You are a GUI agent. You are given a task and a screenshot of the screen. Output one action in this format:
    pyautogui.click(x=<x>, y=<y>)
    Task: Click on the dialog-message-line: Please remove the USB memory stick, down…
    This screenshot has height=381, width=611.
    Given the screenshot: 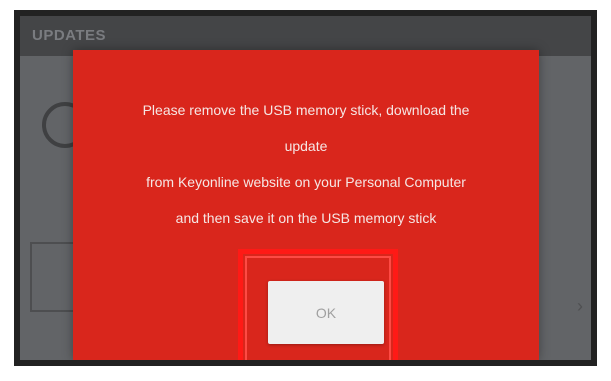 What is the action you would take?
    pyautogui.click(x=306, y=110)
    